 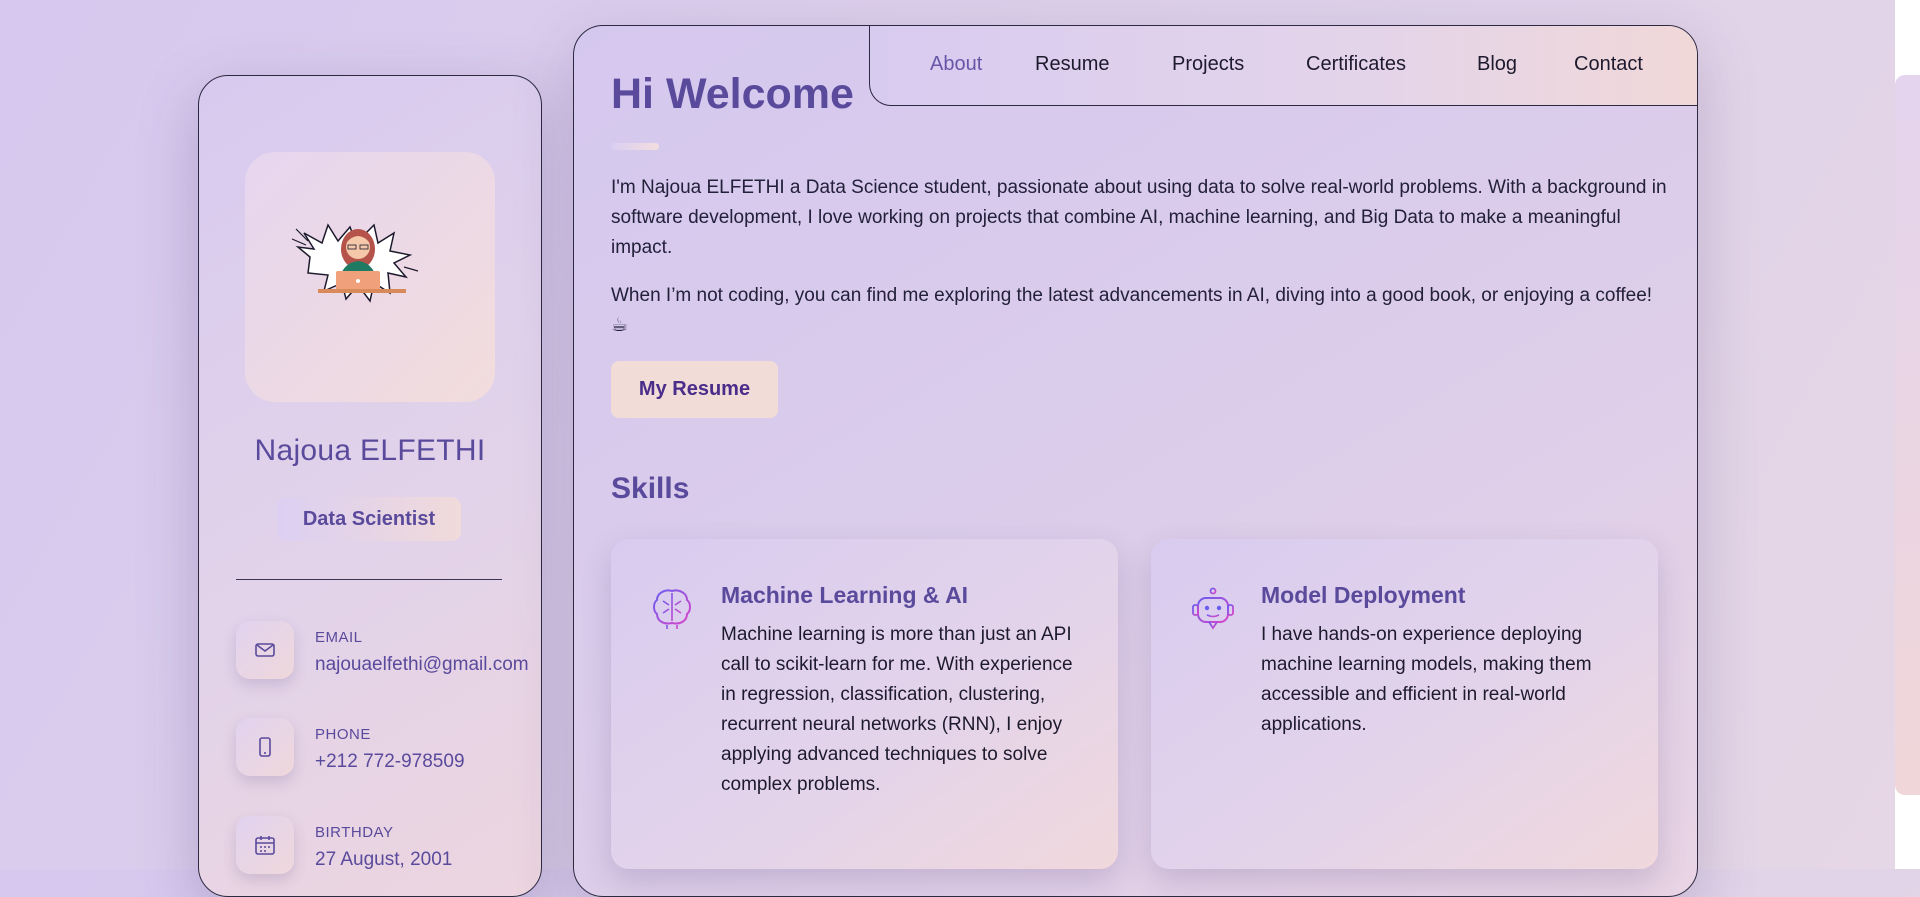 What do you see at coordinates (265, 845) in the screenshot?
I see `calendar-icon` at bounding box center [265, 845].